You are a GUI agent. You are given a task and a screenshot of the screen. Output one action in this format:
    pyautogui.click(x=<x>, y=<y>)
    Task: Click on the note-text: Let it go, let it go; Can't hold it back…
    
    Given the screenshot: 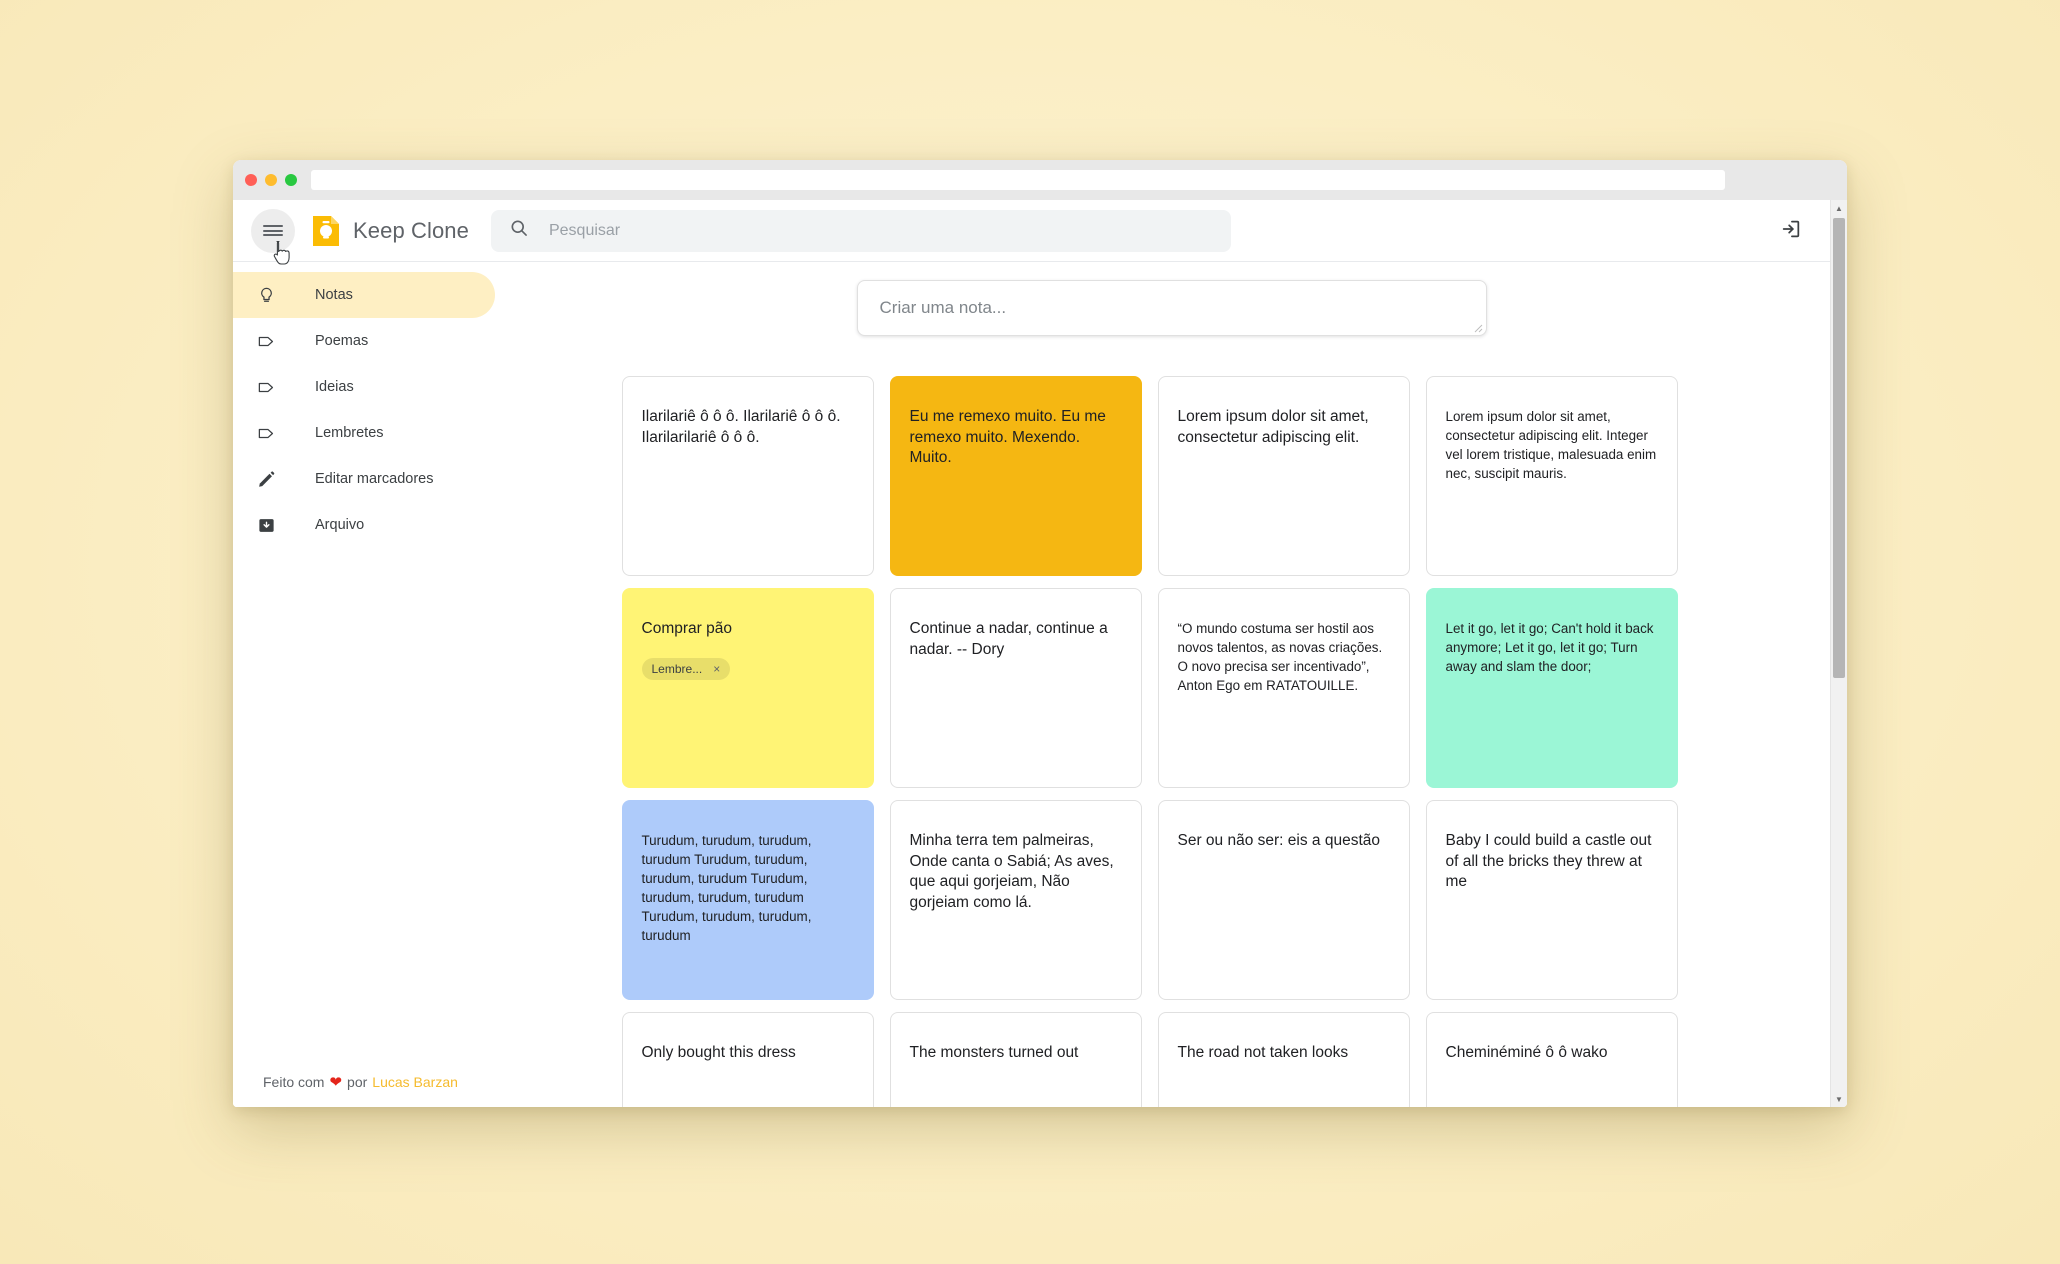 What is the action you would take?
    pyautogui.click(x=1551, y=648)
    